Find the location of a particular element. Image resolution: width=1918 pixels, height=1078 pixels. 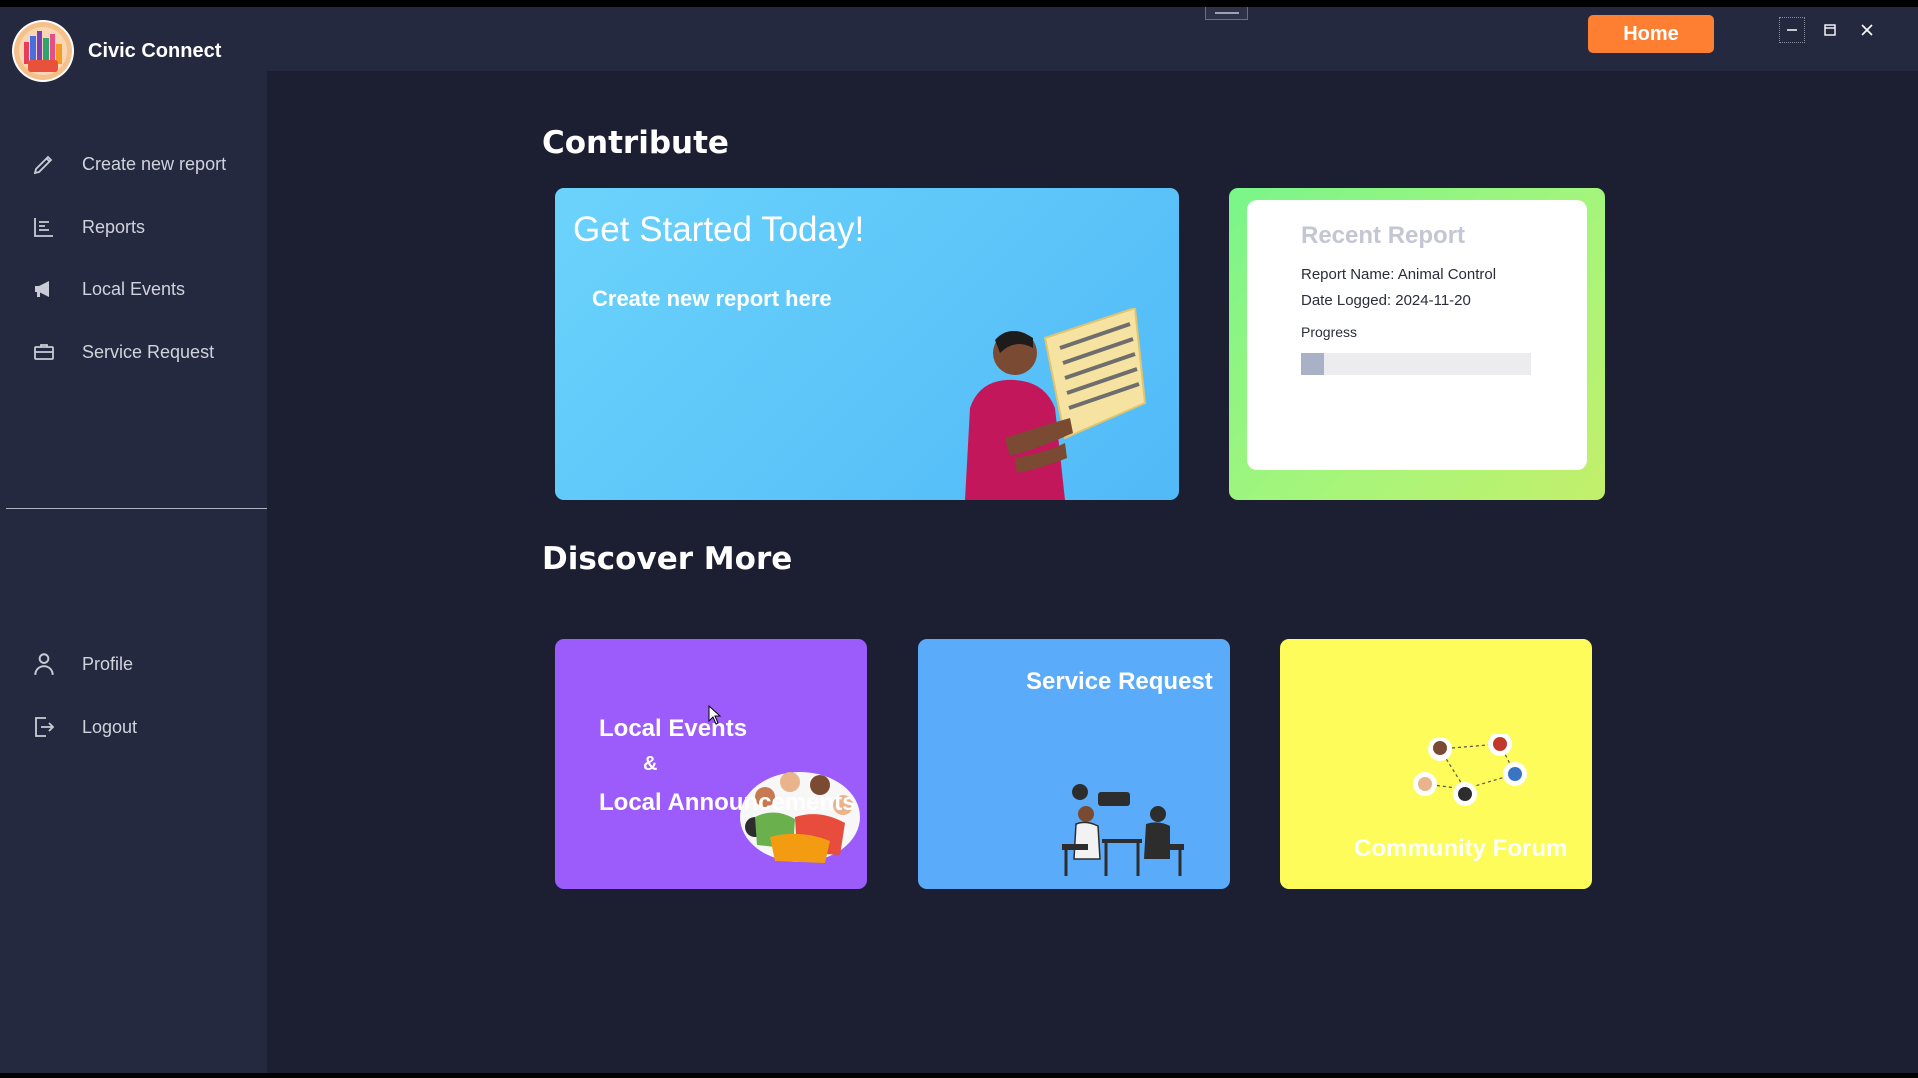

local-events-label: Local Events is located at coordinates (673, 728).